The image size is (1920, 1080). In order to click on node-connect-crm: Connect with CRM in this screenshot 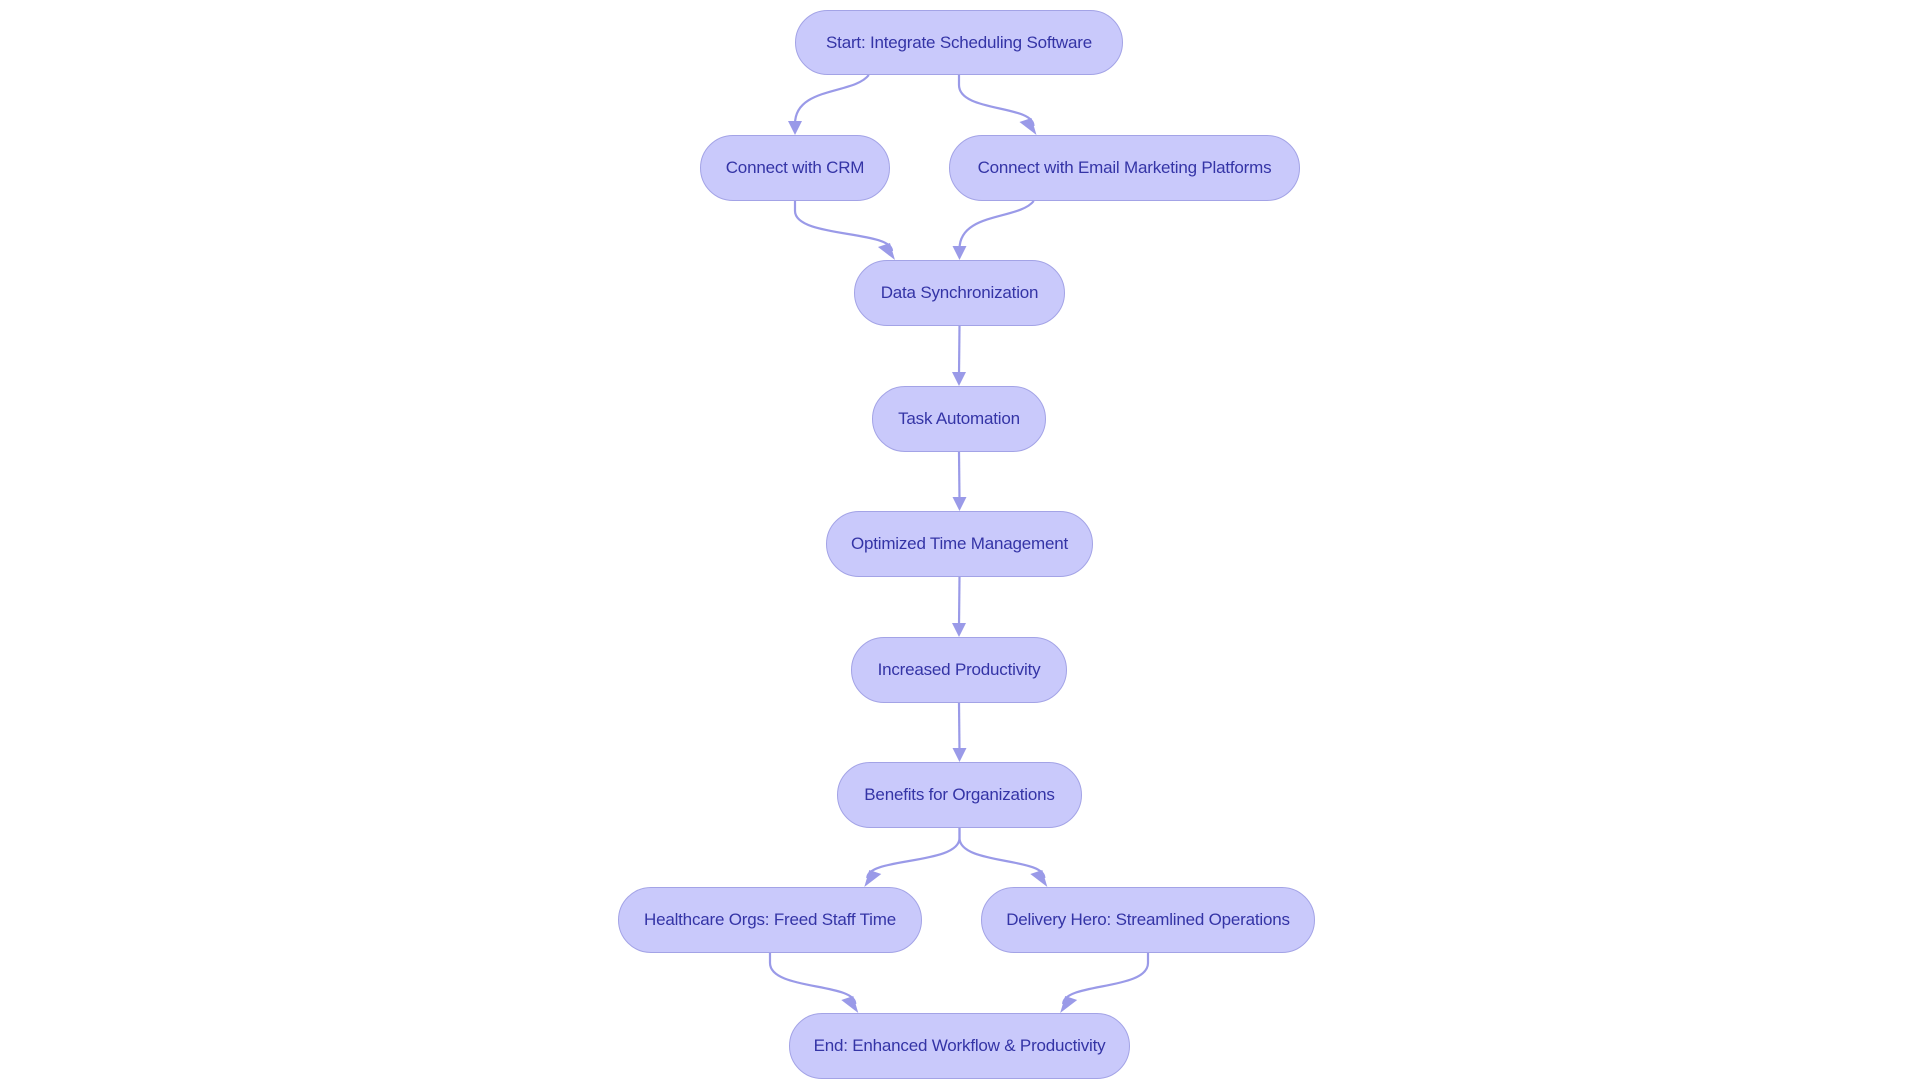, I will do `click(795, 168)`.